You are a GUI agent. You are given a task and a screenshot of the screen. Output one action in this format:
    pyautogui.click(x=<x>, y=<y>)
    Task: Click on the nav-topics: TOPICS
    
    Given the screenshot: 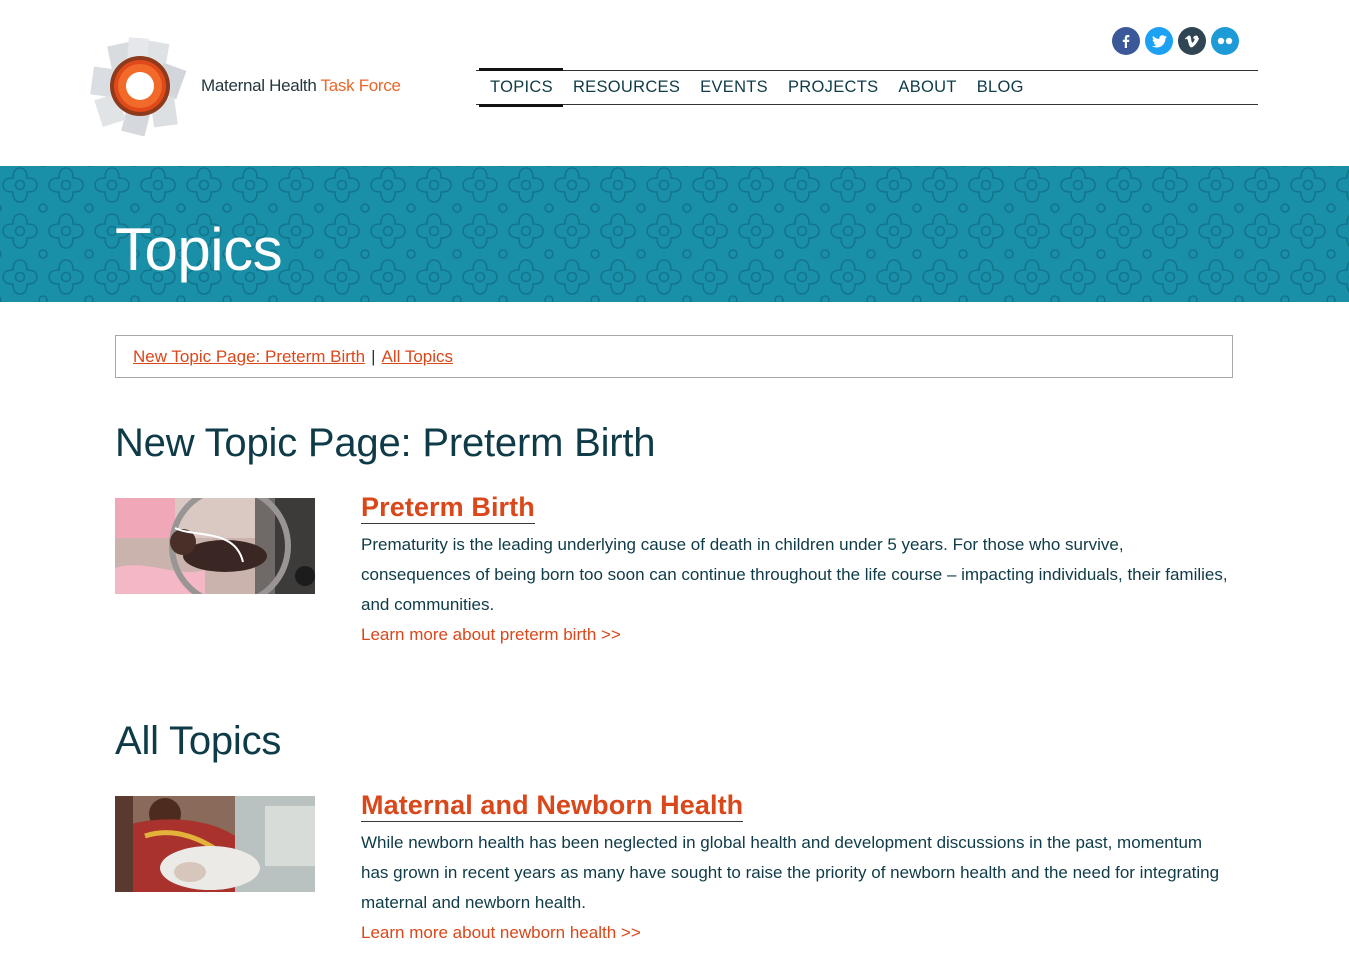 What is the action you would take?
    pyautogui.click(x=519, y=87)
    